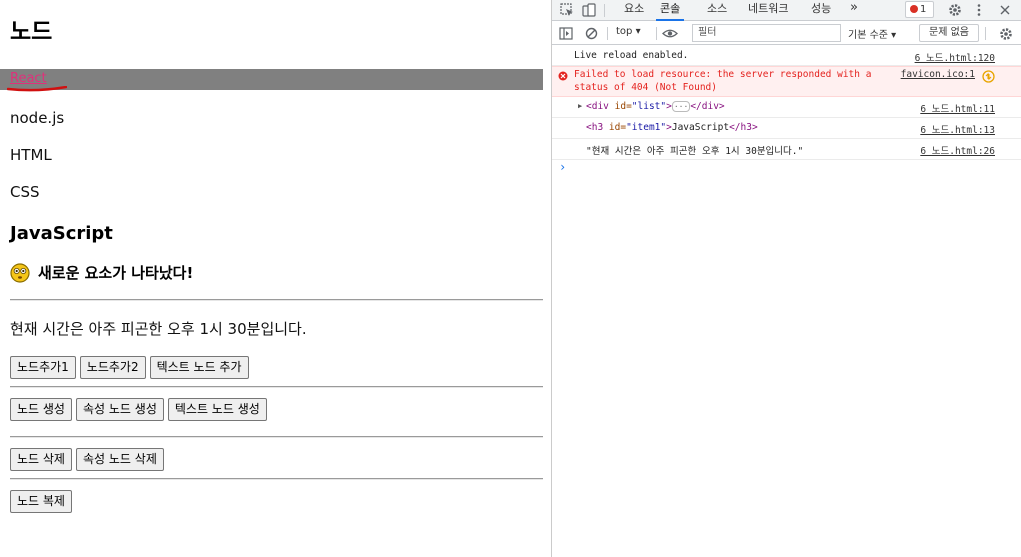 The width and height of the screenshot is (1021, 557). I want to click on error-count: 1, so click(923, 9).